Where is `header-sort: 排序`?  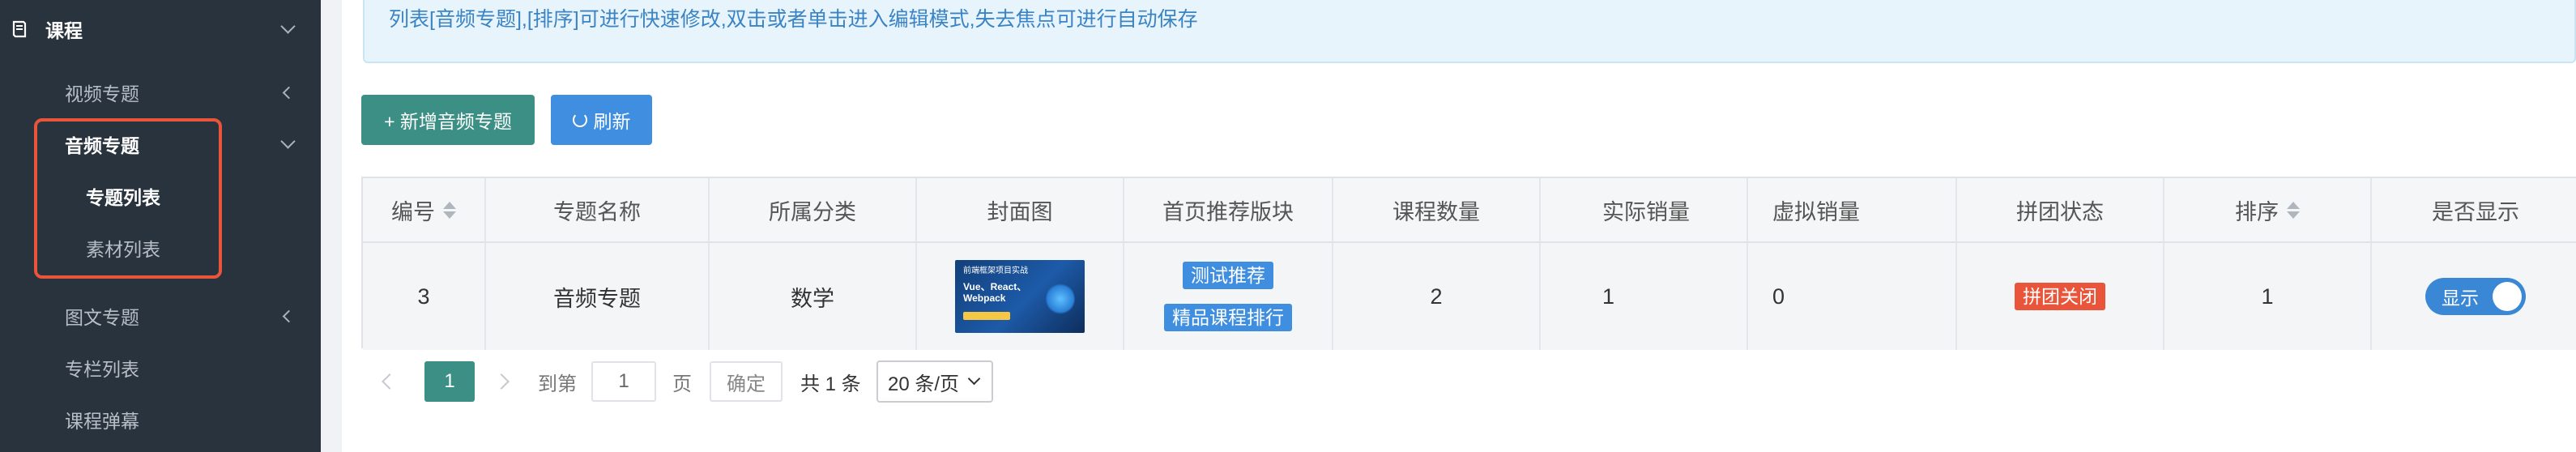
header-sort: 排序 is located at coordinates (2268, 210).